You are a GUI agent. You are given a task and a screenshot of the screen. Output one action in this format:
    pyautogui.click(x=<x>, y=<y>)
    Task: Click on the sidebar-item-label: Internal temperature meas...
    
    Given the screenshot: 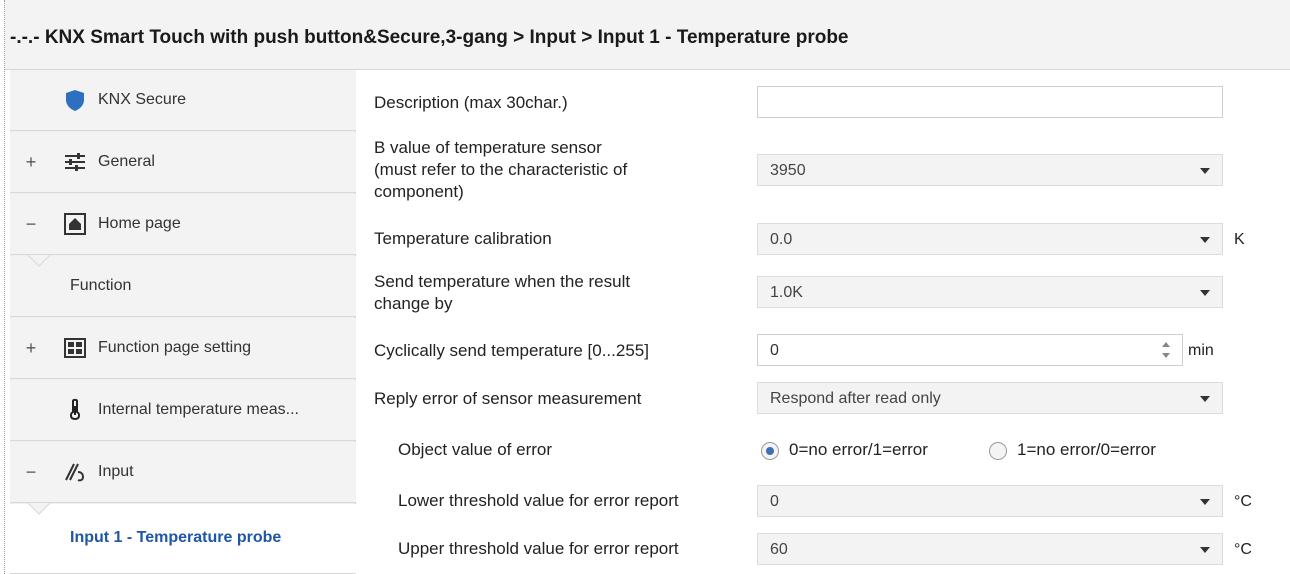 What is the action you would take?
    pyautogui.click(x=198, y=409)
    